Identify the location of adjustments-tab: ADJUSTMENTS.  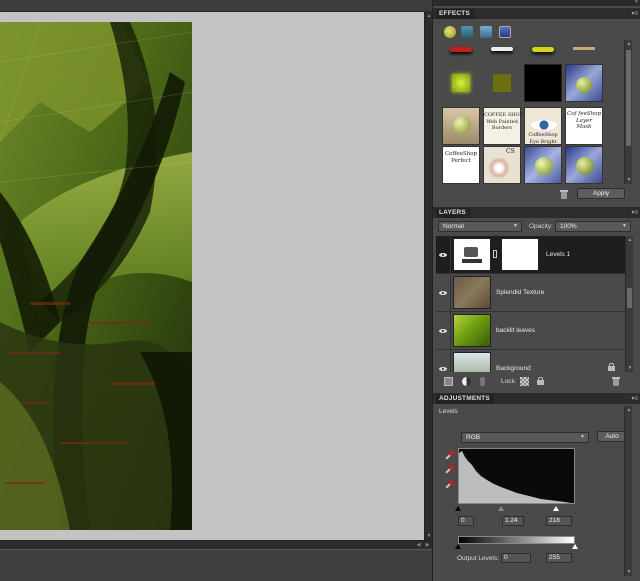
(465, 399).